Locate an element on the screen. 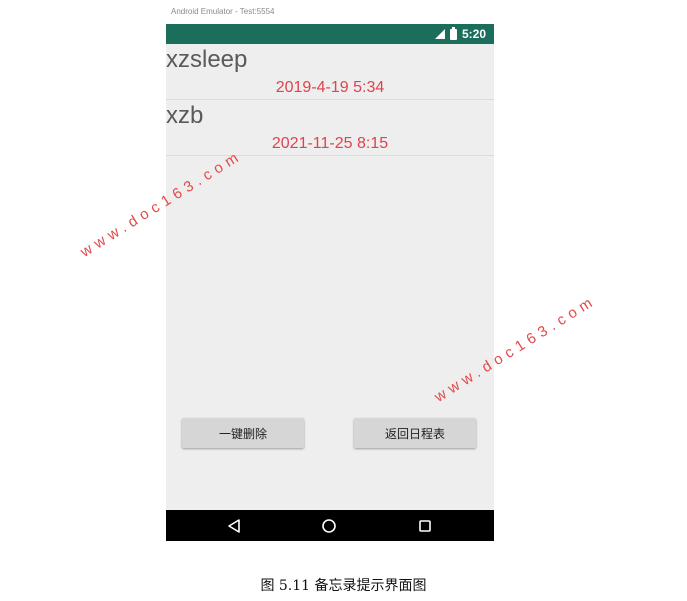  signal-icon is located at coordinates (439, 34).